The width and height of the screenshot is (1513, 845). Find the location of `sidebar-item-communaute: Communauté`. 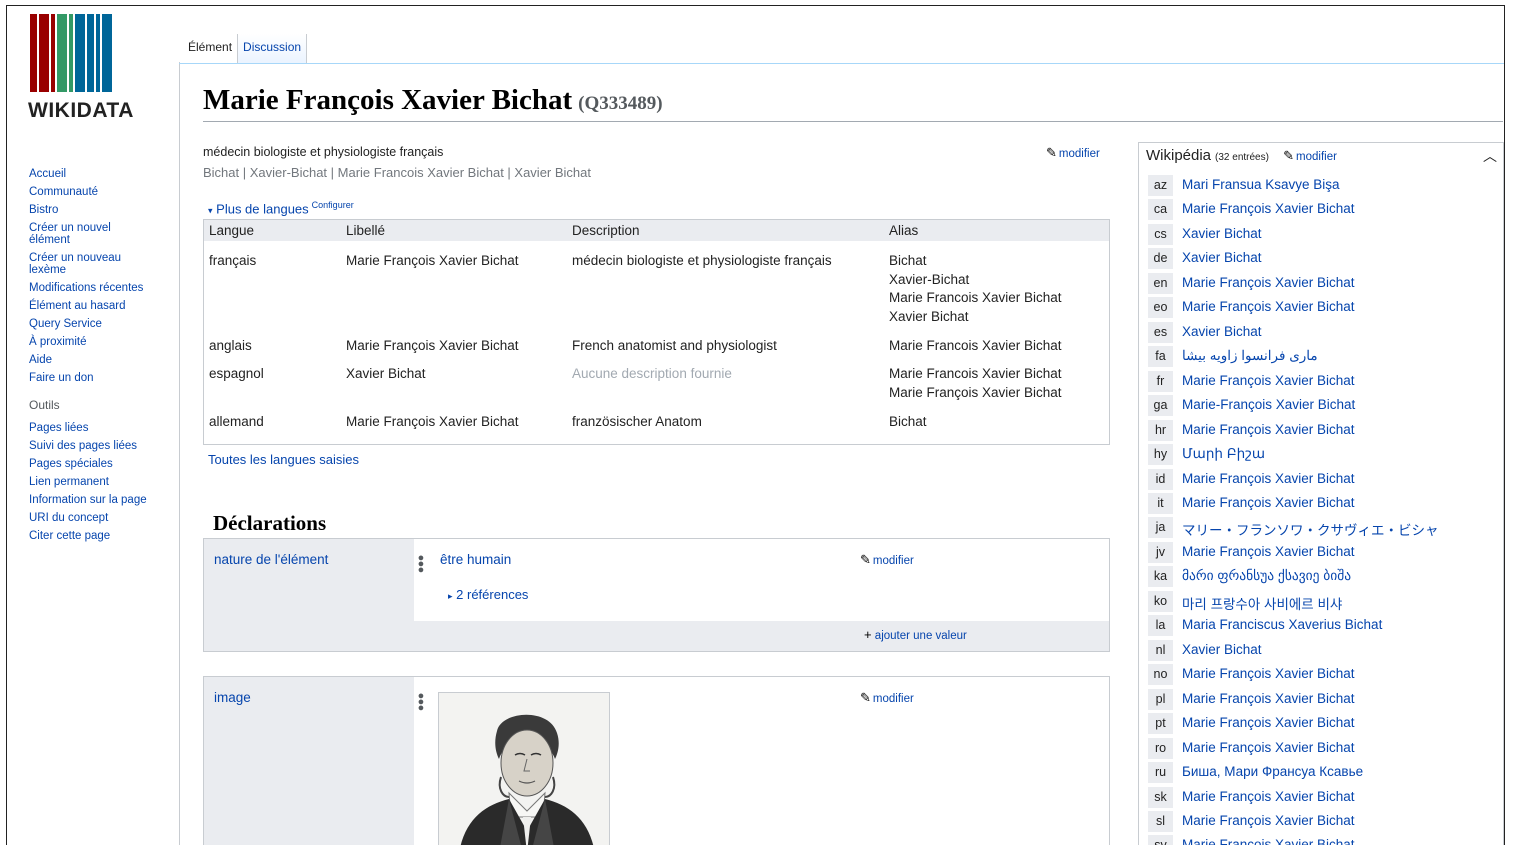

sidebar-item-communaute: Communauté is located at coordinates (104, 192).